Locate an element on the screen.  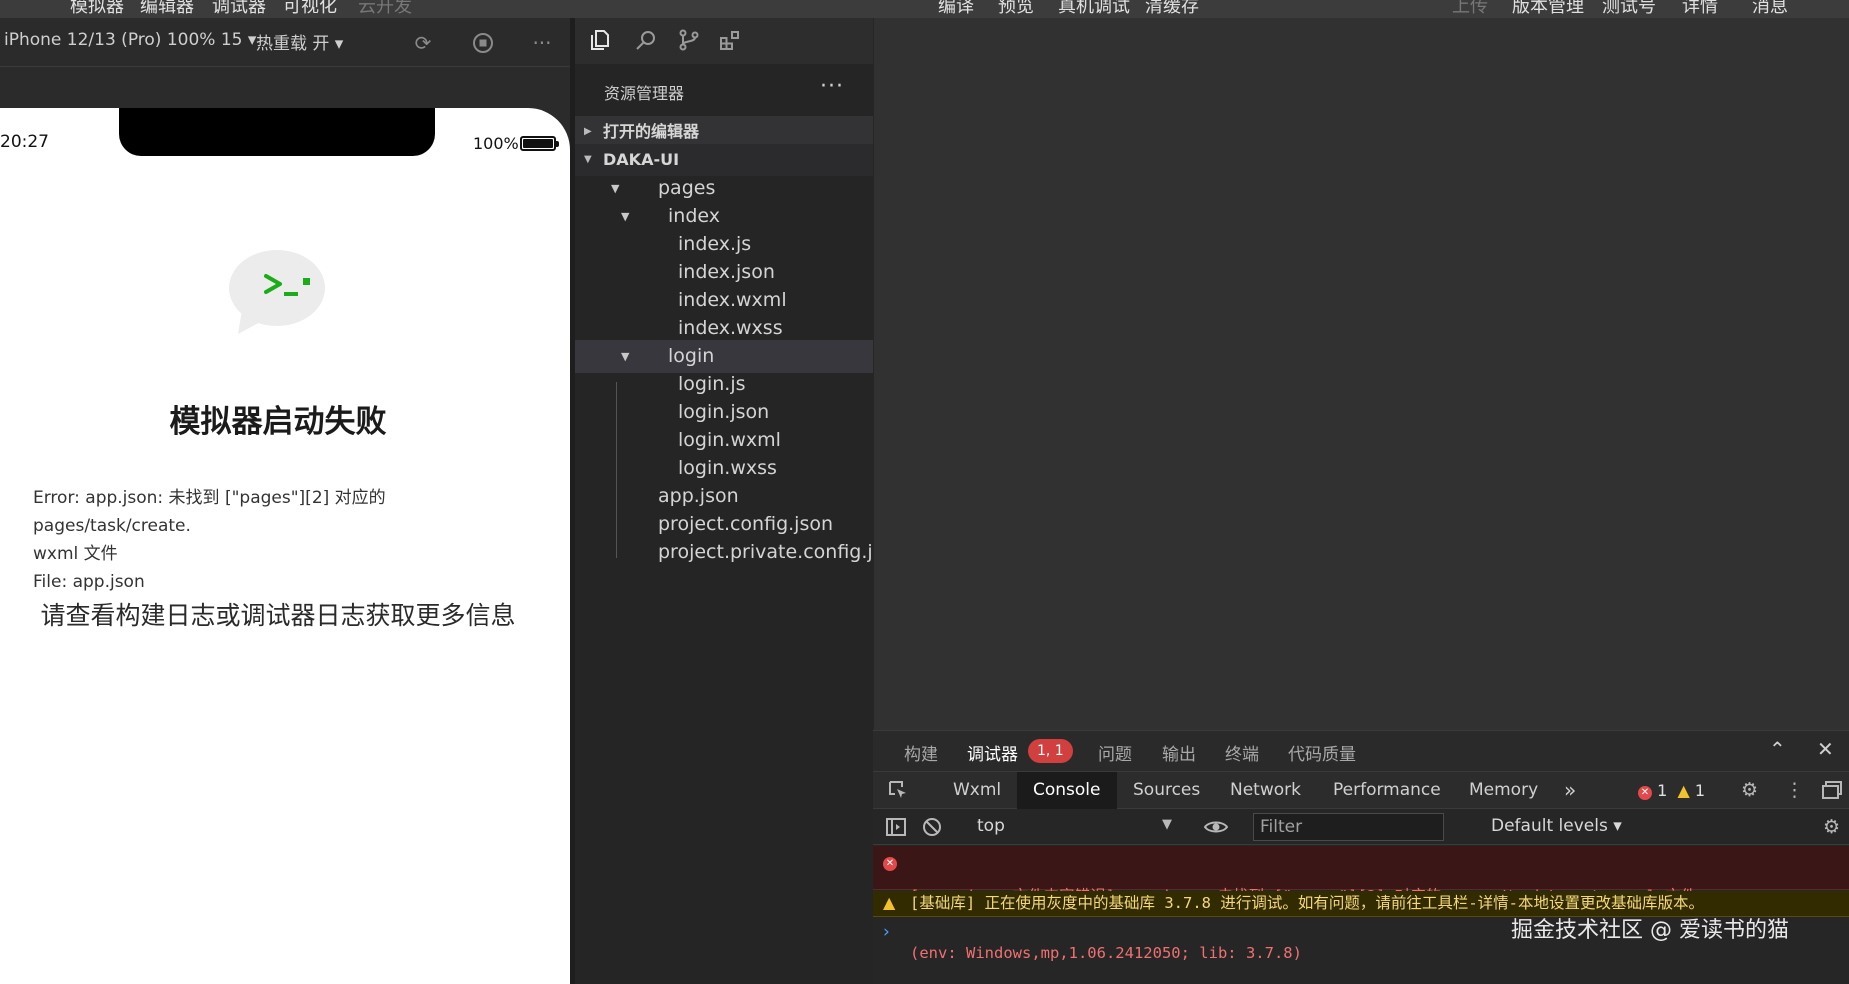
log-levels-select: Default levels ▾ is located at coordinates (1556, 826).